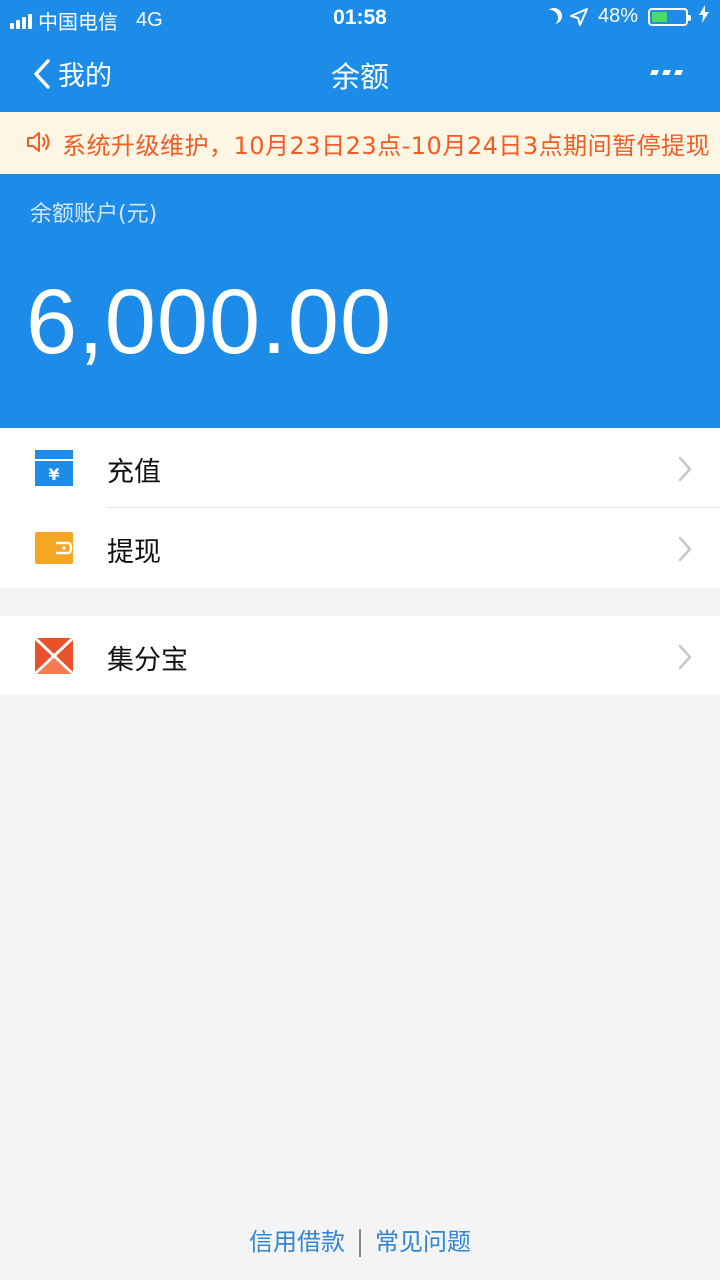 The image size is (720, 1280). I want to click on recharge-icon: ¥, so click(54, 468).